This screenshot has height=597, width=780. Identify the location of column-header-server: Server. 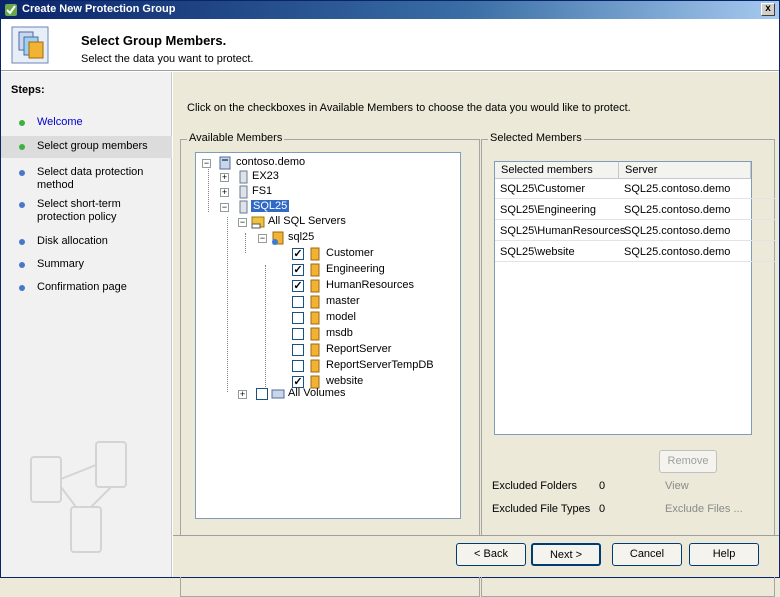
(685, 170).